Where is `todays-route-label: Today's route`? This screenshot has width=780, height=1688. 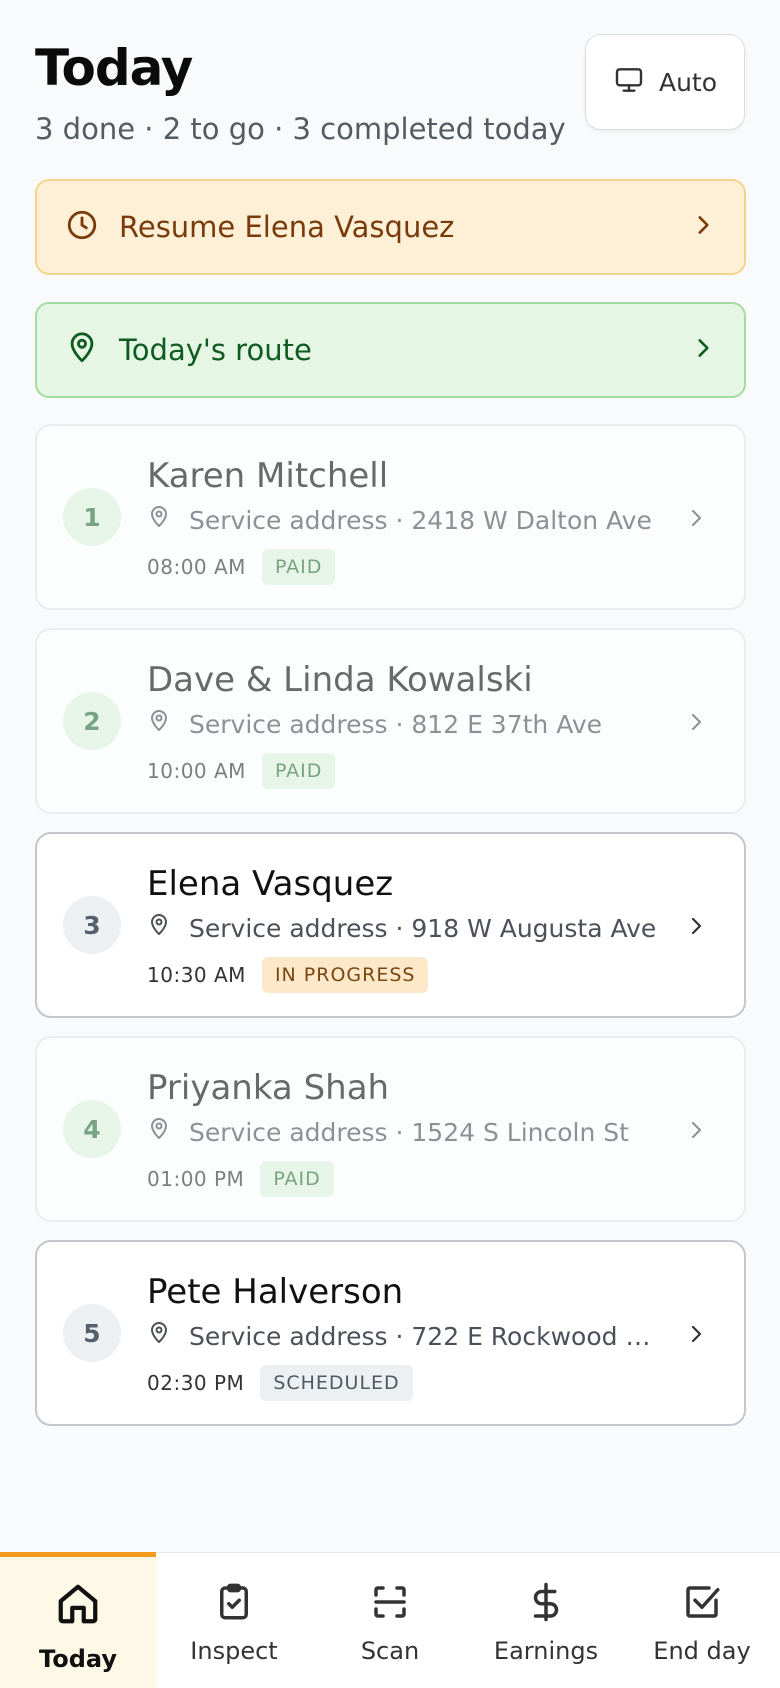 todays-route-label: Today's route is located at coordinates (215, 350).